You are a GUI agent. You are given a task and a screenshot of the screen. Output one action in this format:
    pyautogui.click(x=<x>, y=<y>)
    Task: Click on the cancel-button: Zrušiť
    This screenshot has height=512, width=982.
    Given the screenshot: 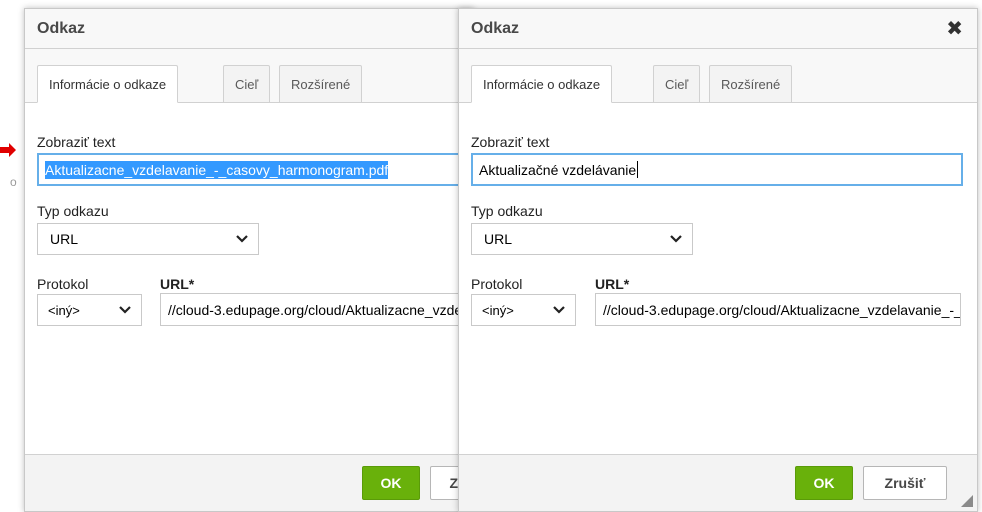 What is the action you would take?
    pyautogui.click(x=905, y=483)
    